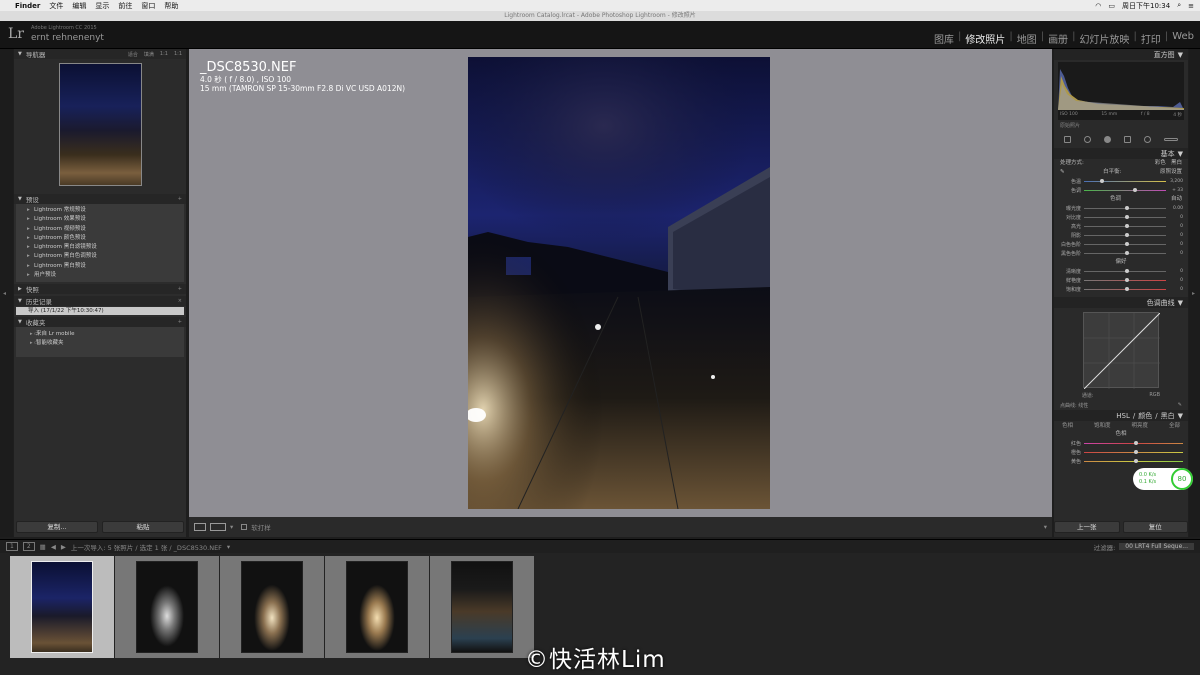  Describe the element at coordinates (1133, 452) in the screenshot. I see `hsl-orange-slider` at that location.